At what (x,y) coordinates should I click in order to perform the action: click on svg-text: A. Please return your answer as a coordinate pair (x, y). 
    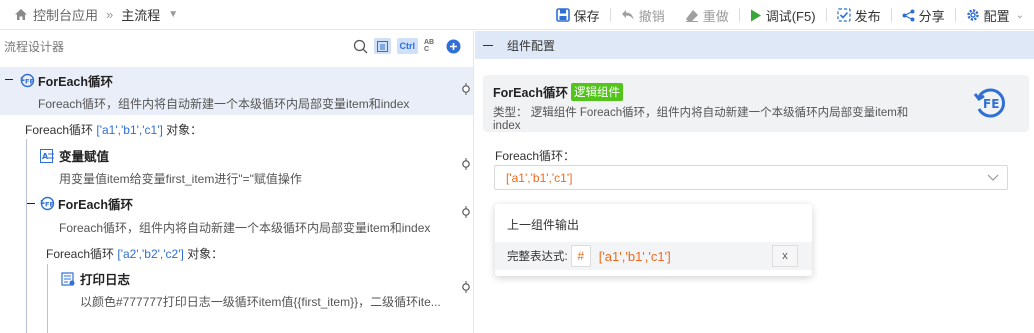
    Looking at the image, I should click on (45, 156).